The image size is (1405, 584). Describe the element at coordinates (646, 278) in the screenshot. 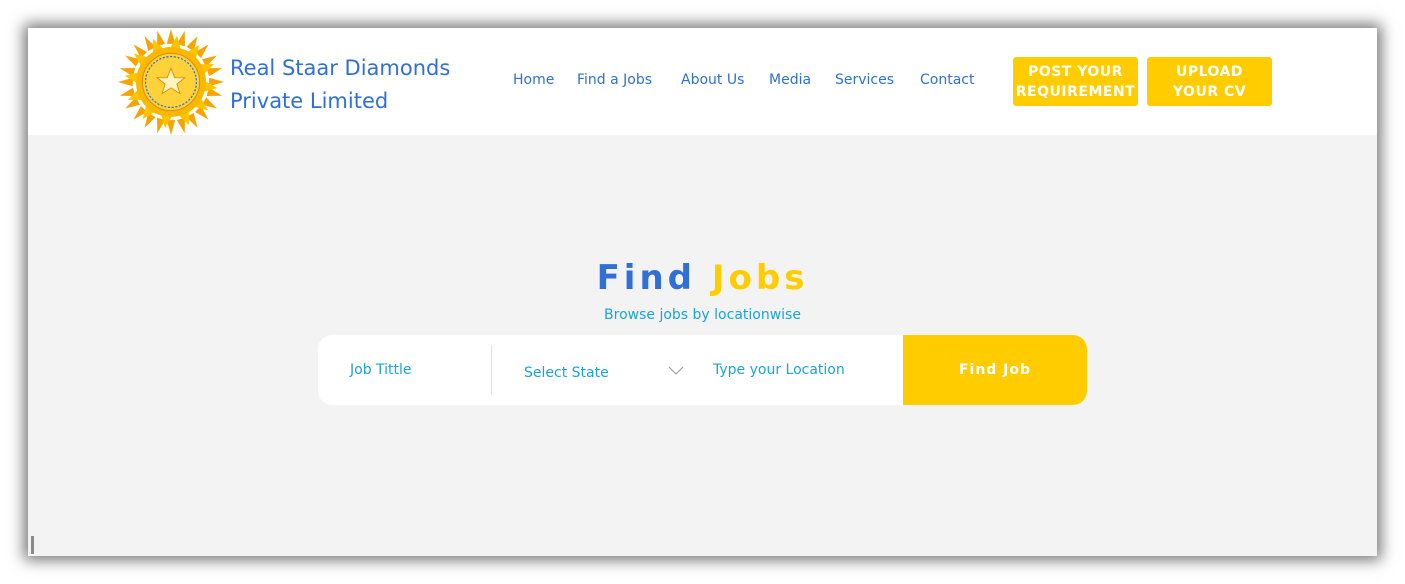

I see `hero-title-word-1: Find` at that location.